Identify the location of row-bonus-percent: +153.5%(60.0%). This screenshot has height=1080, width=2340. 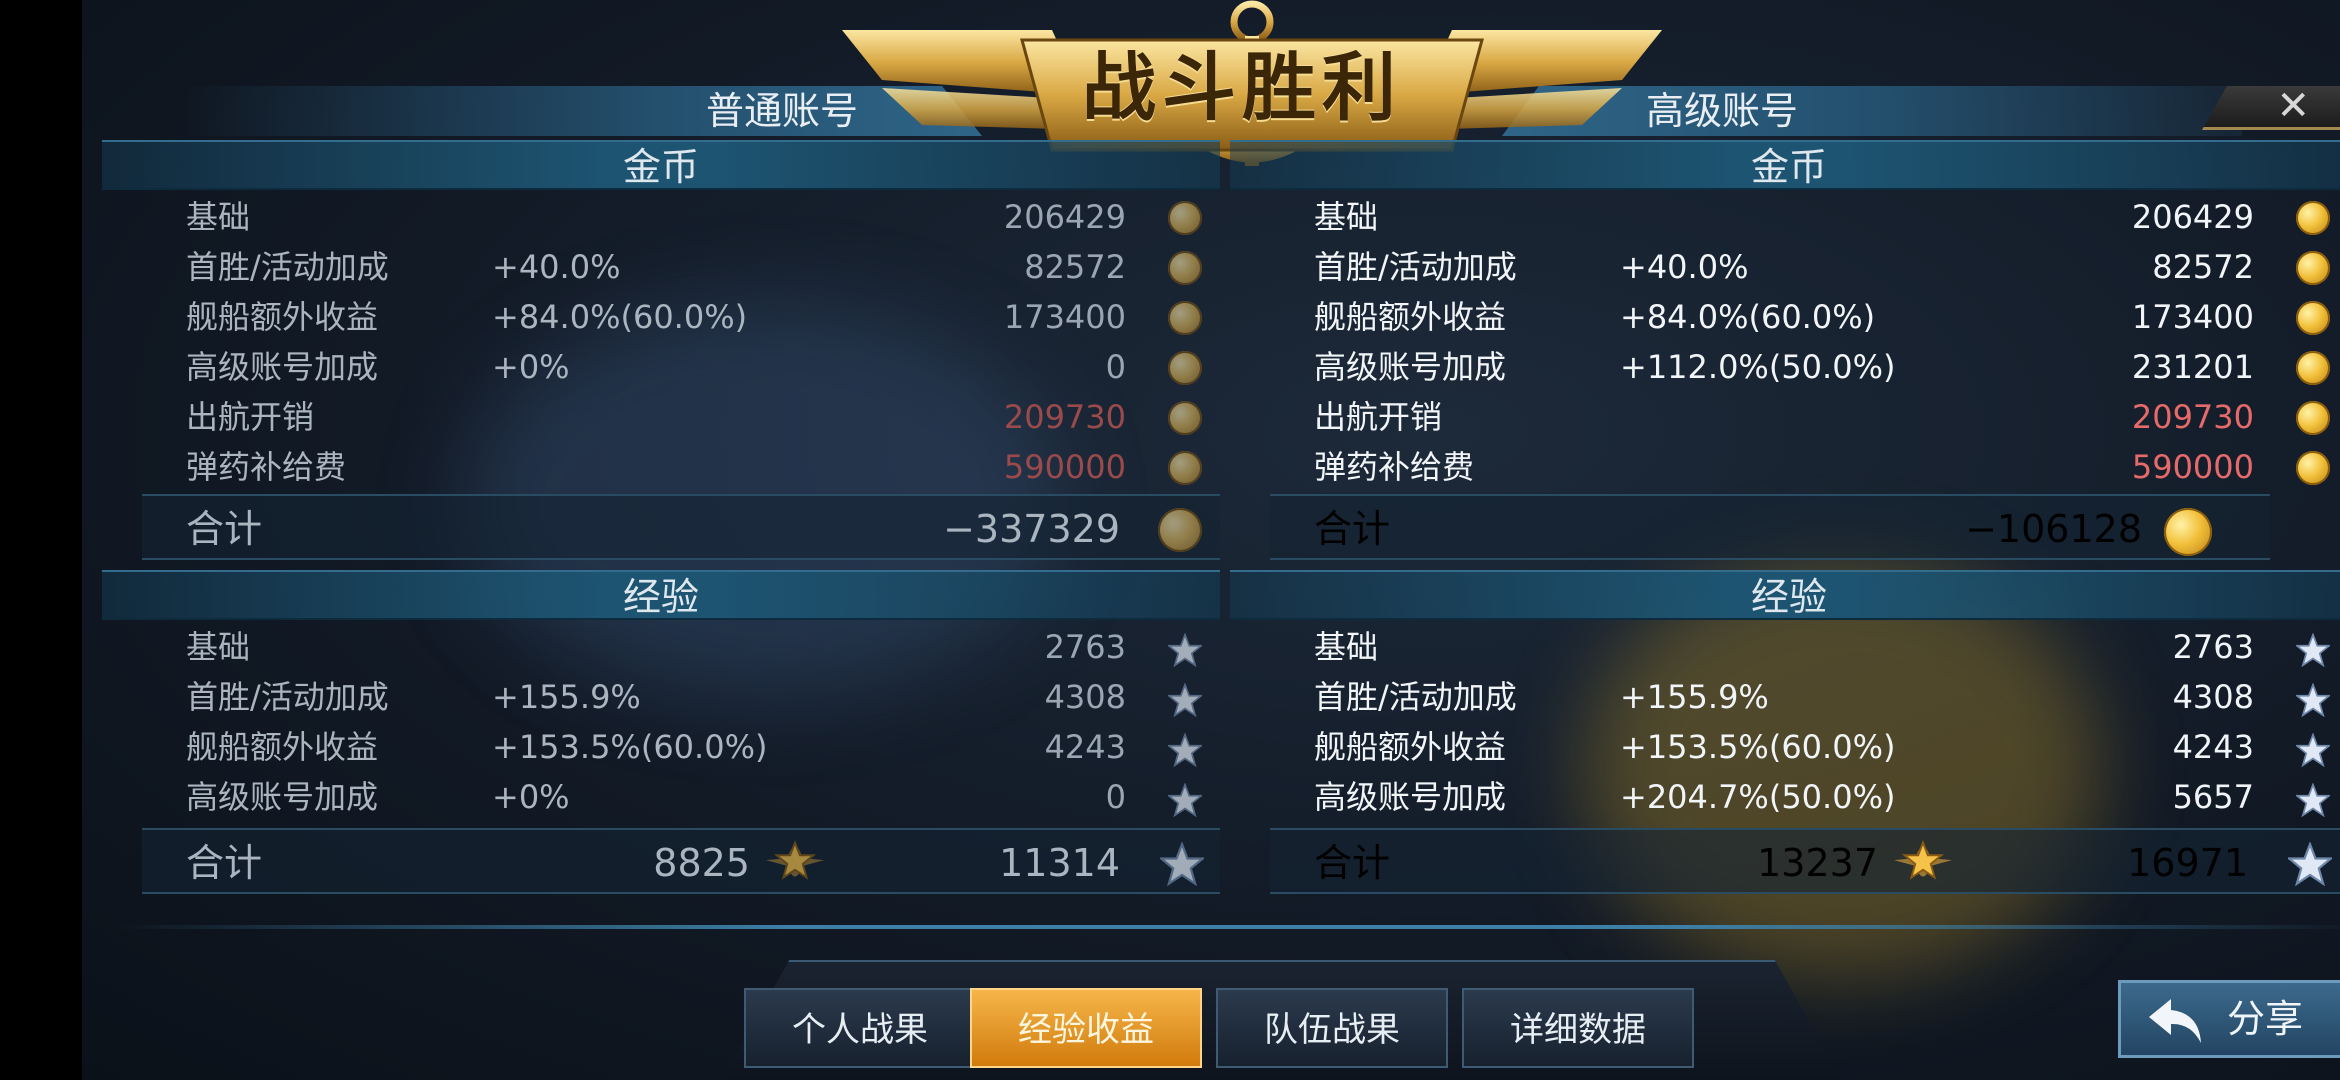
(1758, 747).